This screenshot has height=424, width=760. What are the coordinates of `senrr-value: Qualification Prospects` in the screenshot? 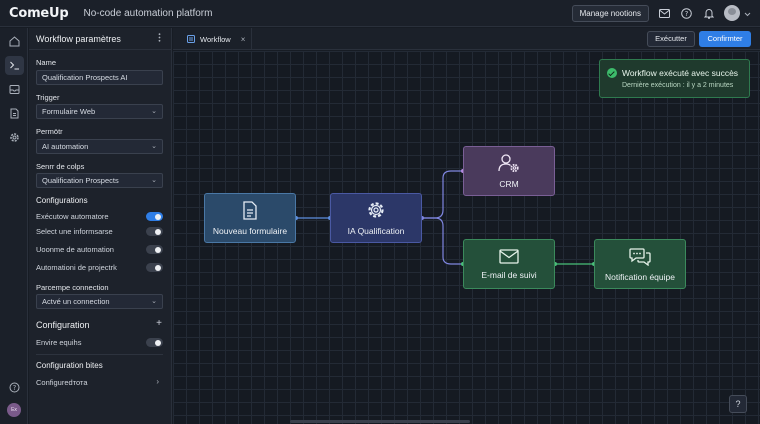 It's located at (80, 180).